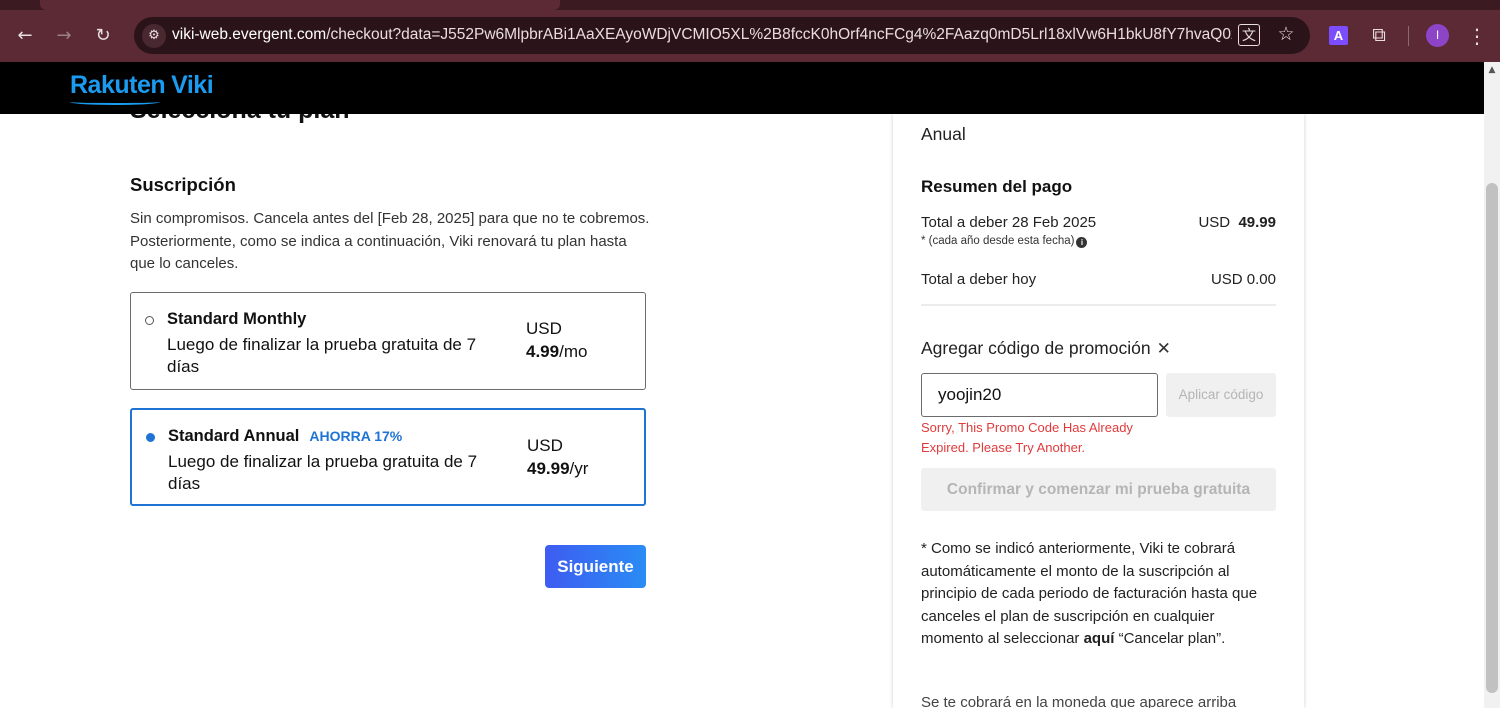 This screenshot has height=708, width=1500. Describe the element at coordinates (1338, 35) in the screenshot. I see `extension-a-icon: A` at that location.